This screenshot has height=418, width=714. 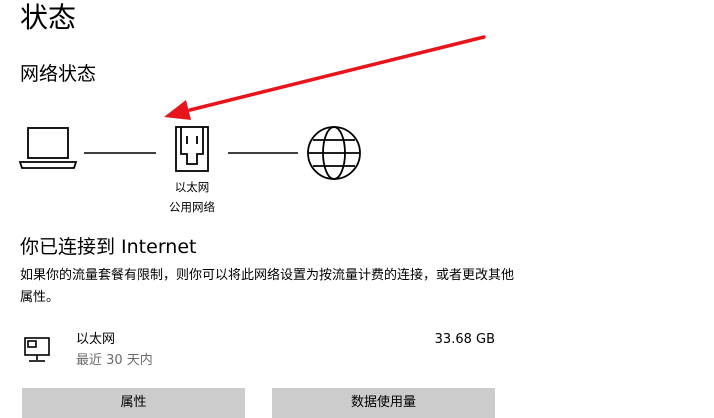 What do you see at coordinates (114, 360) in the screenshot?
I see `usage-period: 最近 30 天内` at bounding box center [114, 360].